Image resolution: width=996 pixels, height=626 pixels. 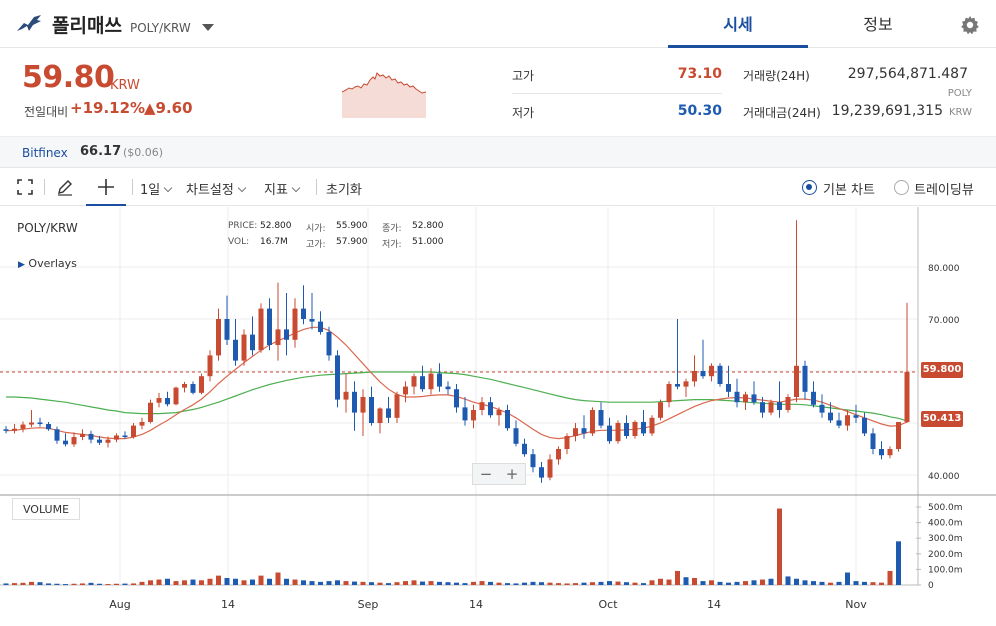 What do you see at coordinates (208, 27) in the screenshot?
I see `pair-dropdown-icon` at bounding box center [208, 27].